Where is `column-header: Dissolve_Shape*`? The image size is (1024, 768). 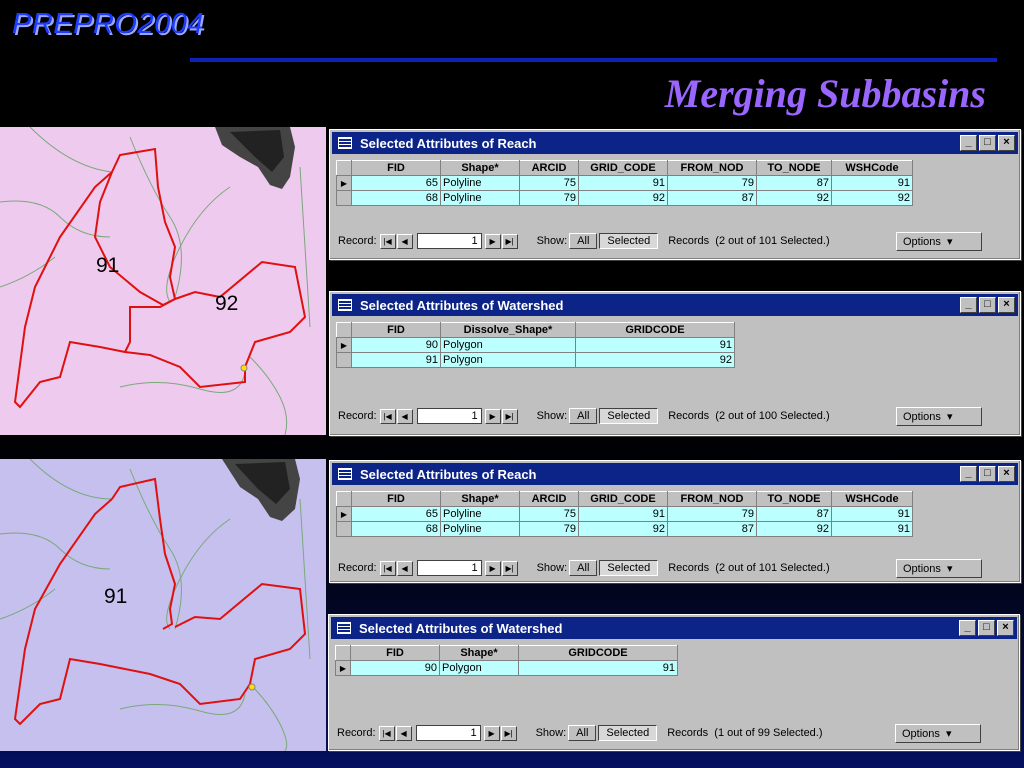
column-header: Dissolve_Shape* is located at coordinates (508, 330).